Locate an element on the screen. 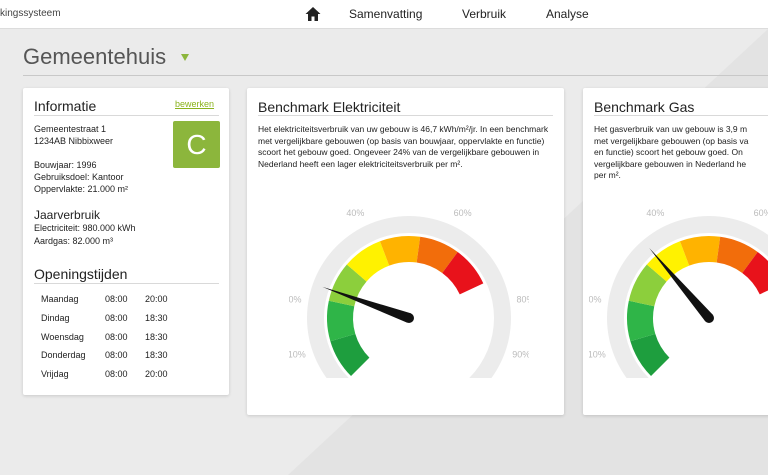 The height and width of the screenshot is (475, 768). gas-description-line: vergelijkbare gebouwen in Nederland he is located at coordinates (670, 163).